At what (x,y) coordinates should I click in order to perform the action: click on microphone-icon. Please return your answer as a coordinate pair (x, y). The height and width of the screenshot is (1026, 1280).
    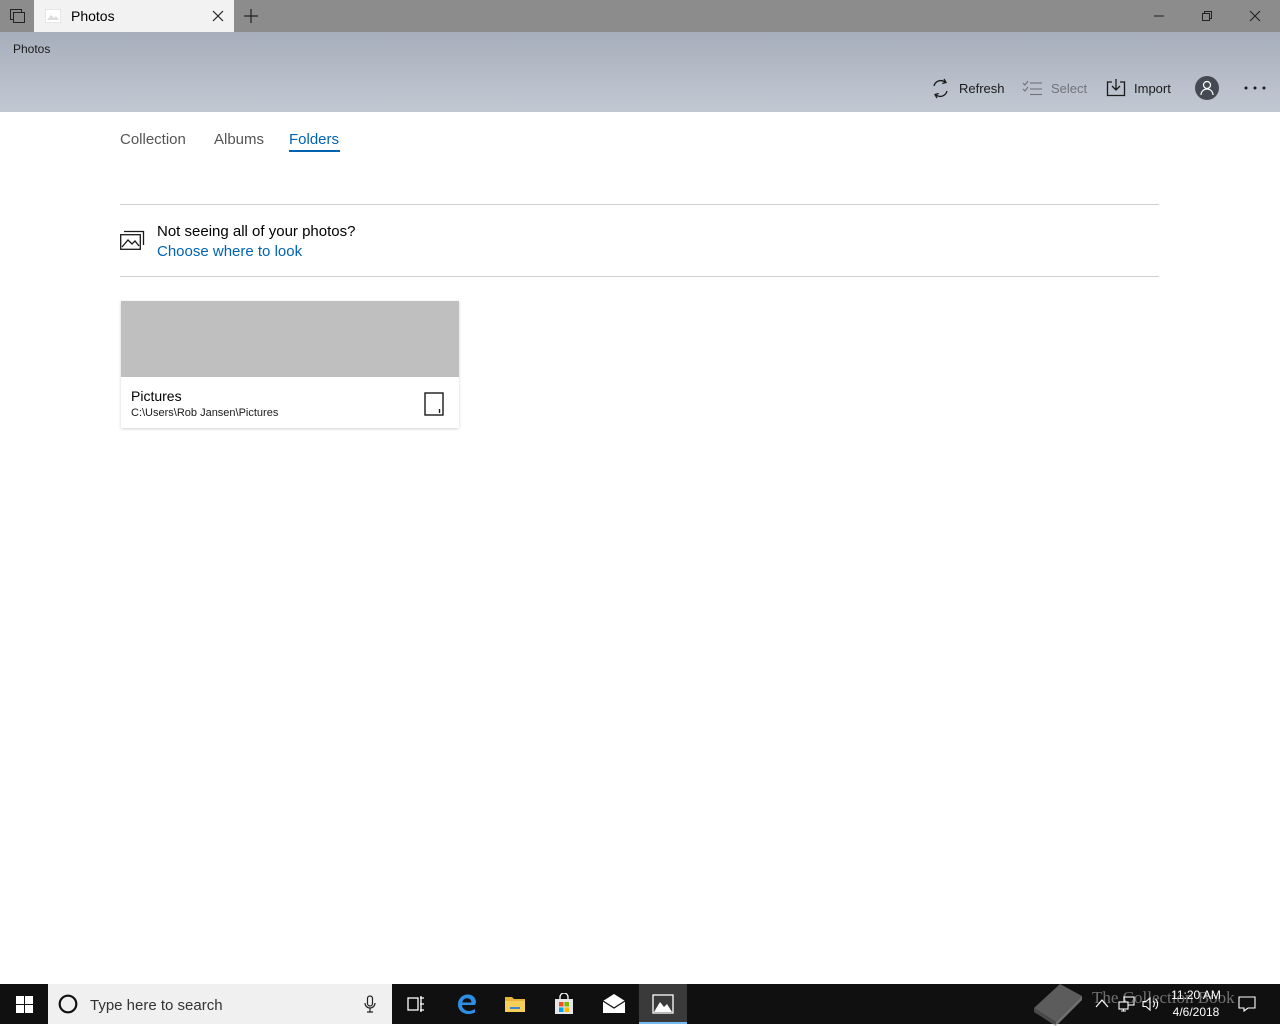
    Looking at the image, I should click on (370, 1004).